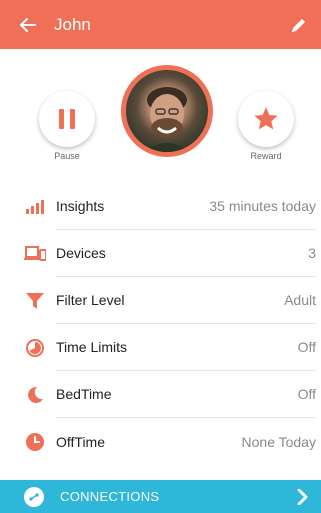  I want to click on pause-icon, so click(67, 119).